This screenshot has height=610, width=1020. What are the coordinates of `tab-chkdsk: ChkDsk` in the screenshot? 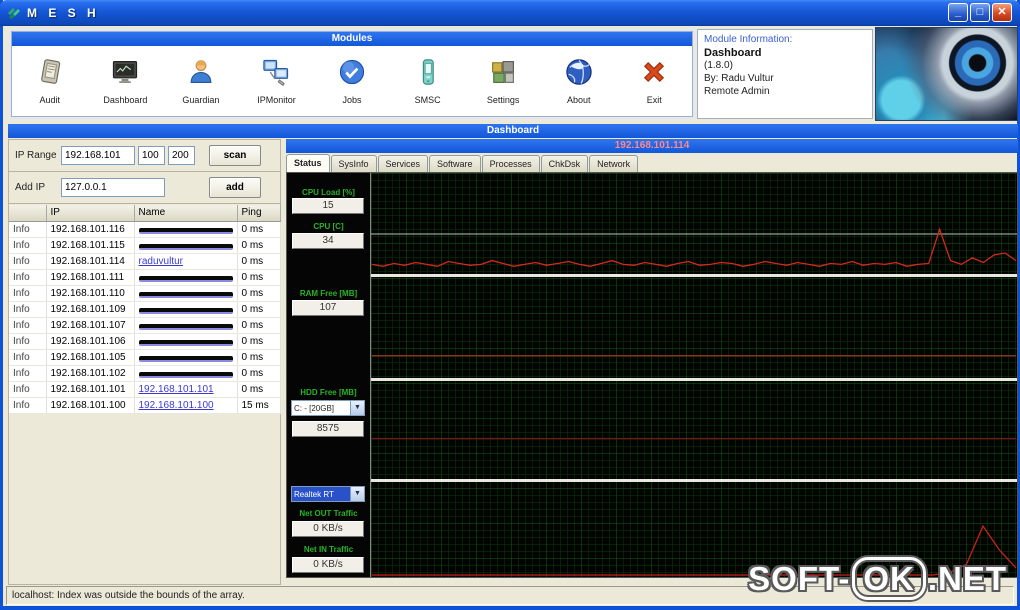 It's located at (564, 164).